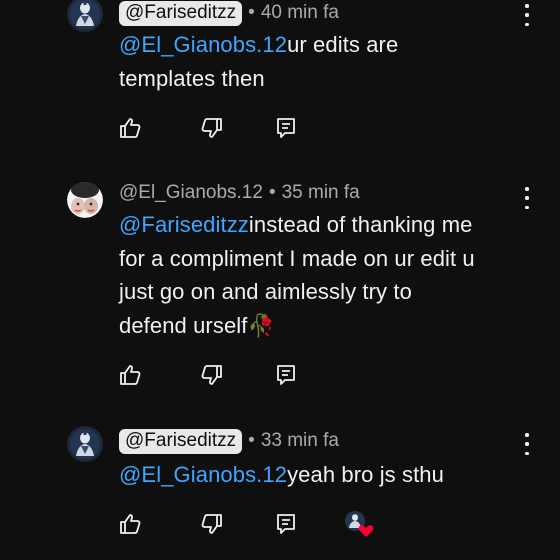 The height and width of the screenshot is (560, 560). I want to click on mention-link: @Fariseditzz, so click(184, 224).